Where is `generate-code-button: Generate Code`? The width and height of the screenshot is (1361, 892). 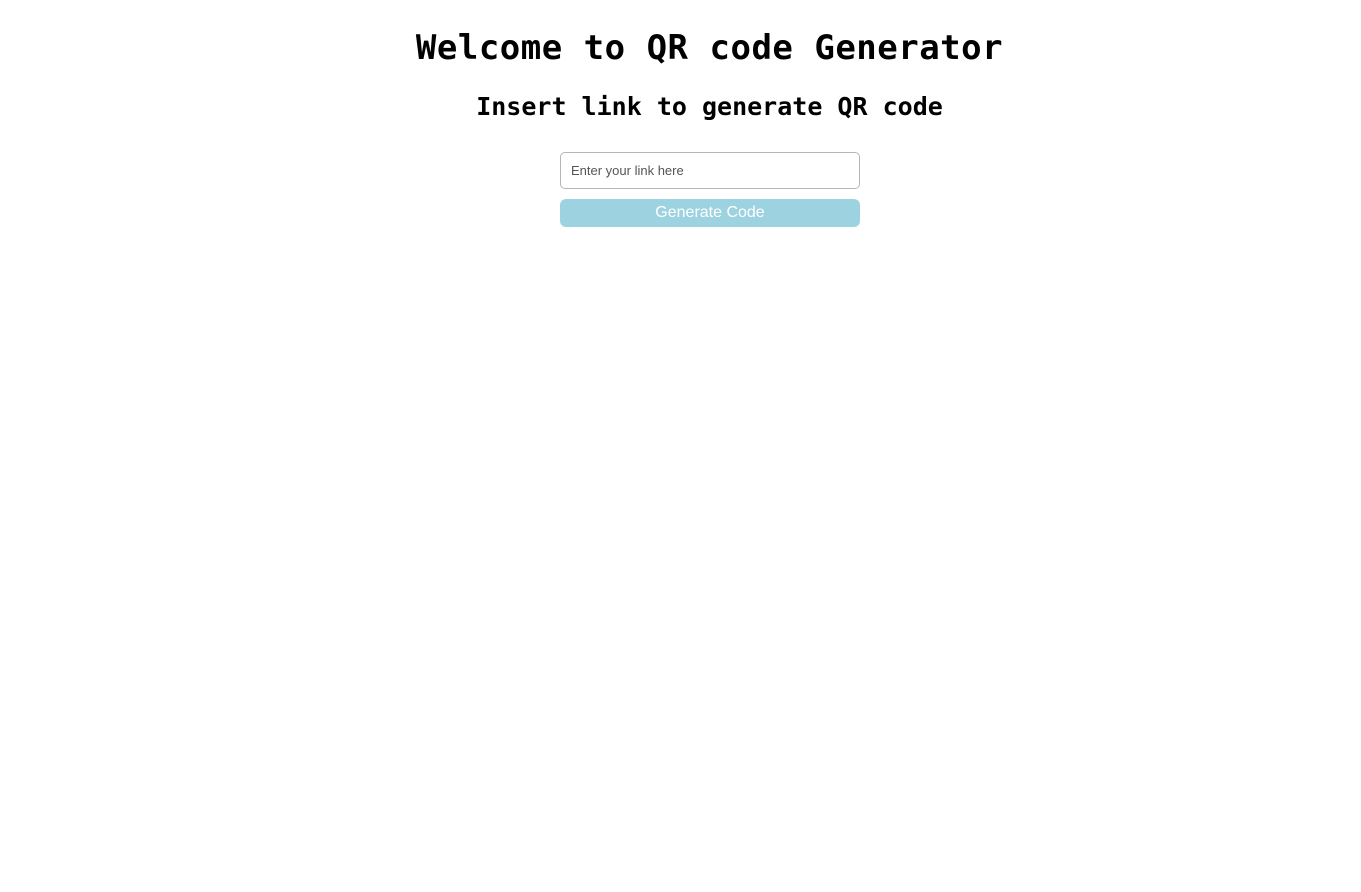 generate-code-button: Generate Code is located at coordinates (710, 213).